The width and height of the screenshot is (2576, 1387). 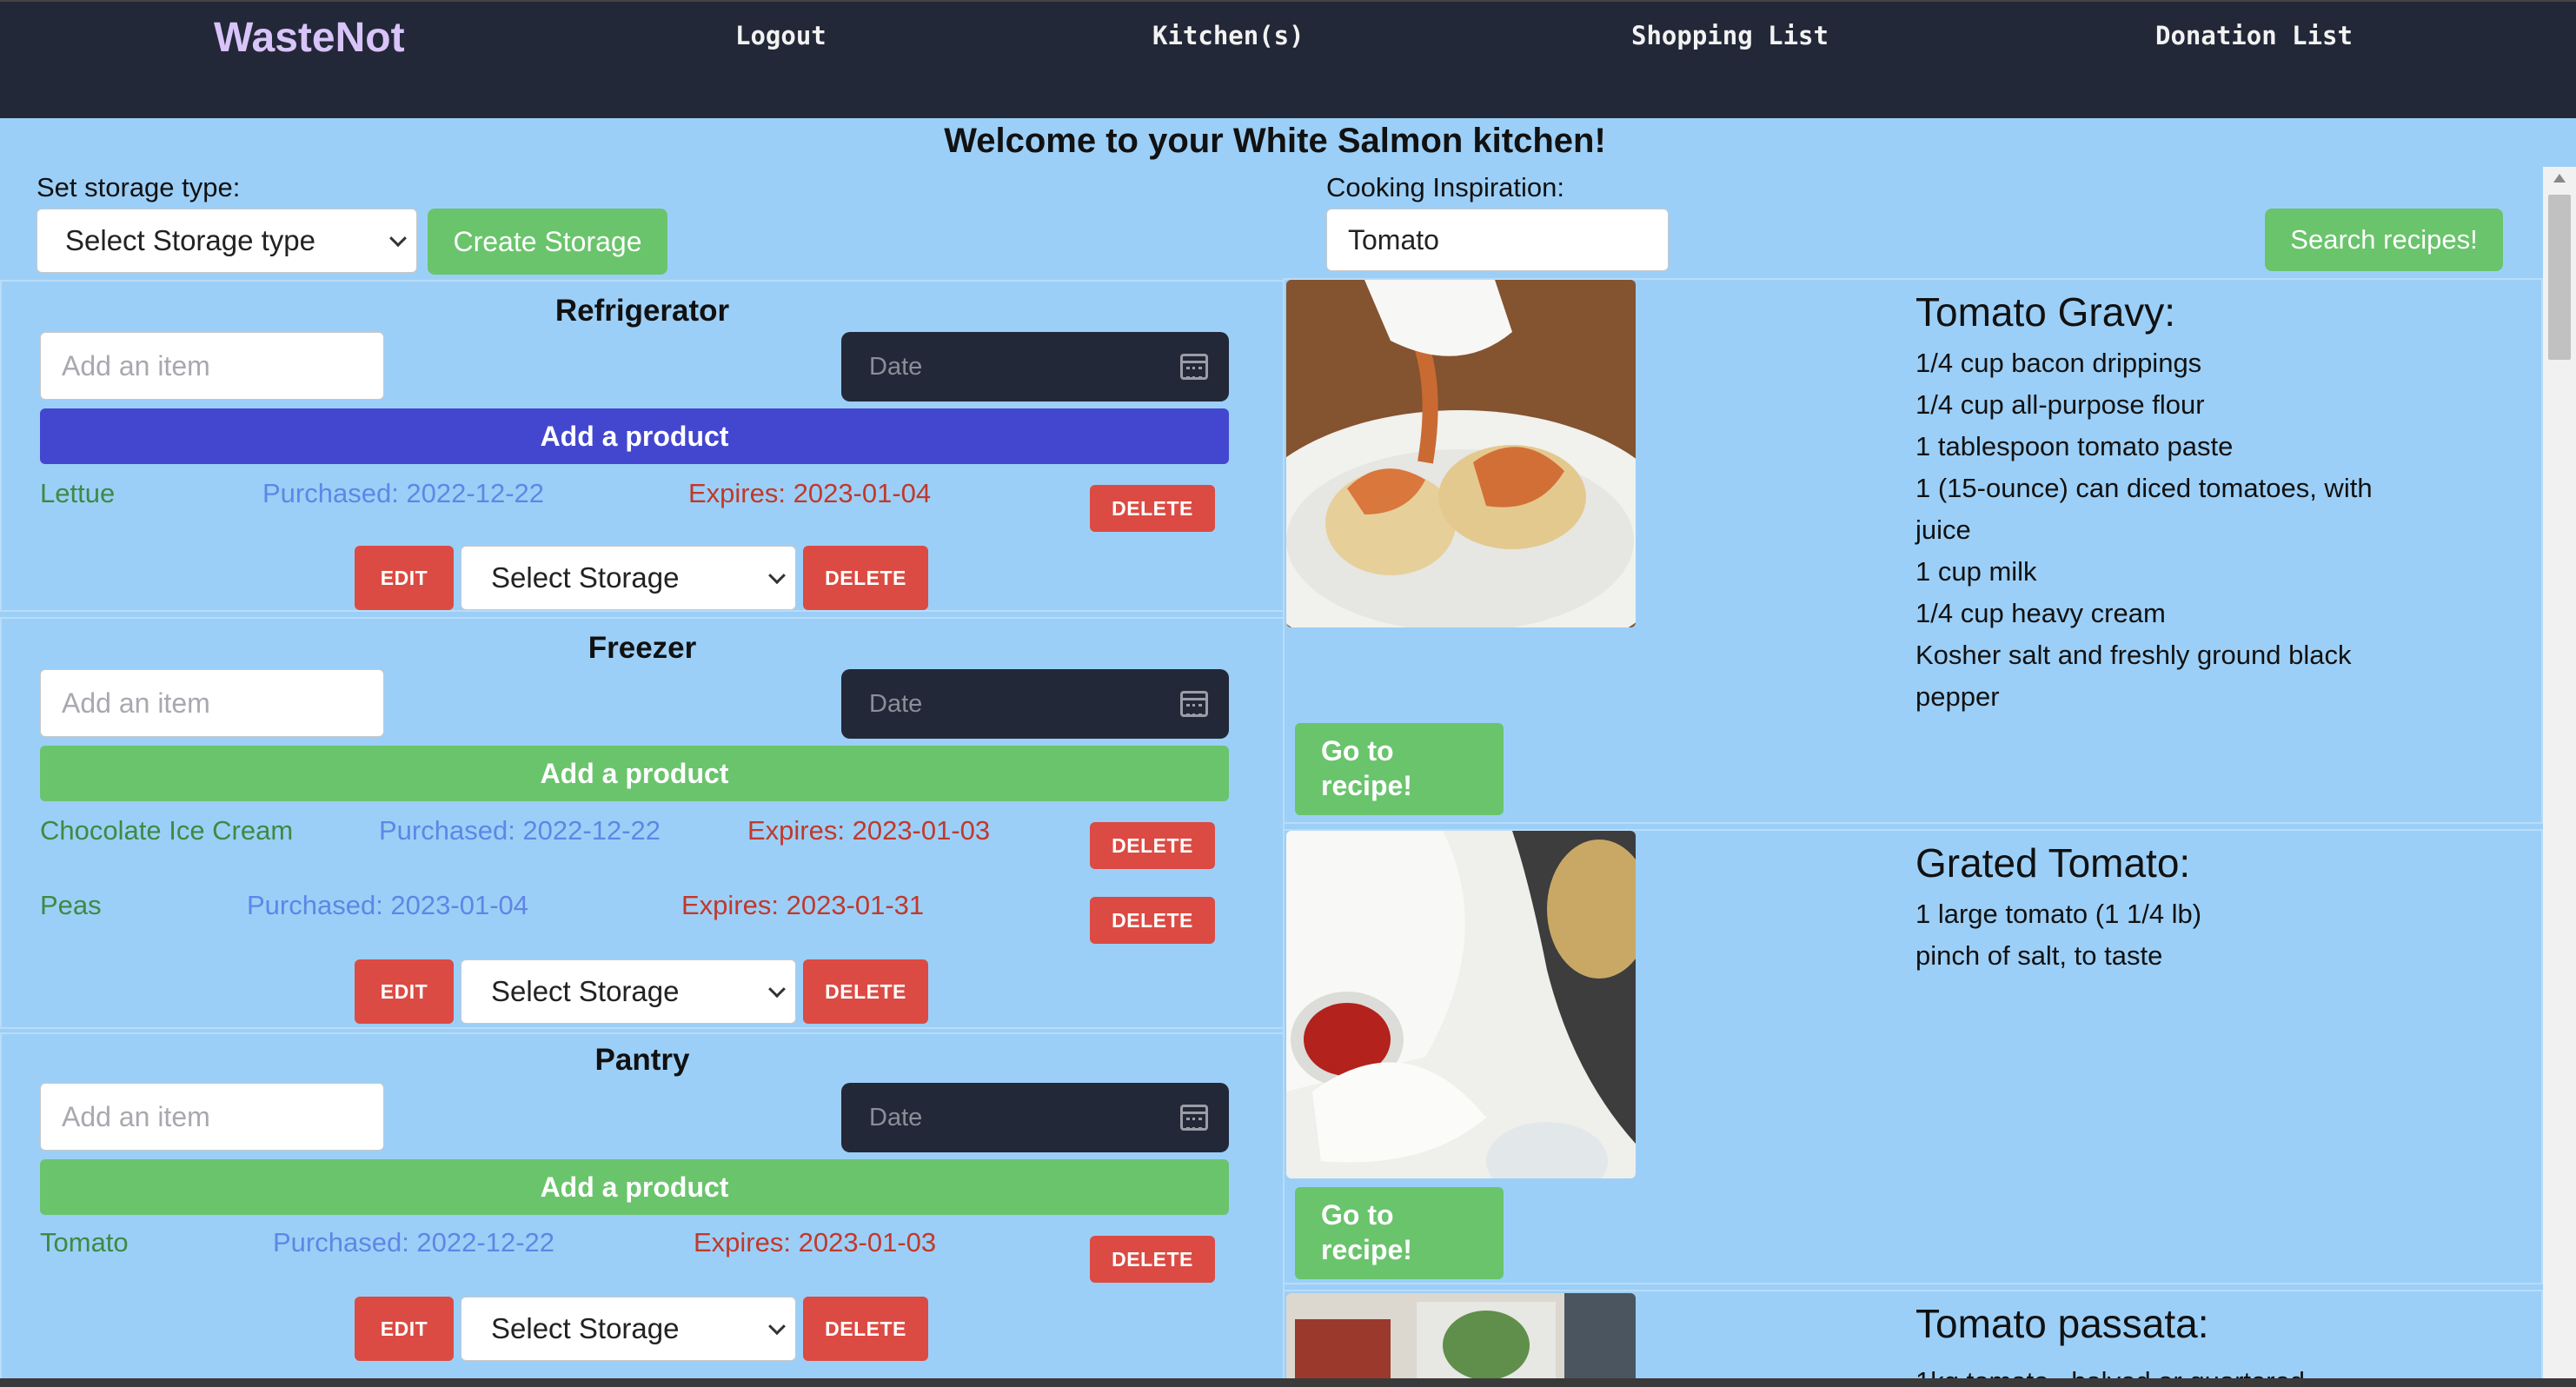 What do you see at coordinates (309, 38) in the screenshot?
I see `brand-logo: WasteNot` at bounding box center [309, 38].